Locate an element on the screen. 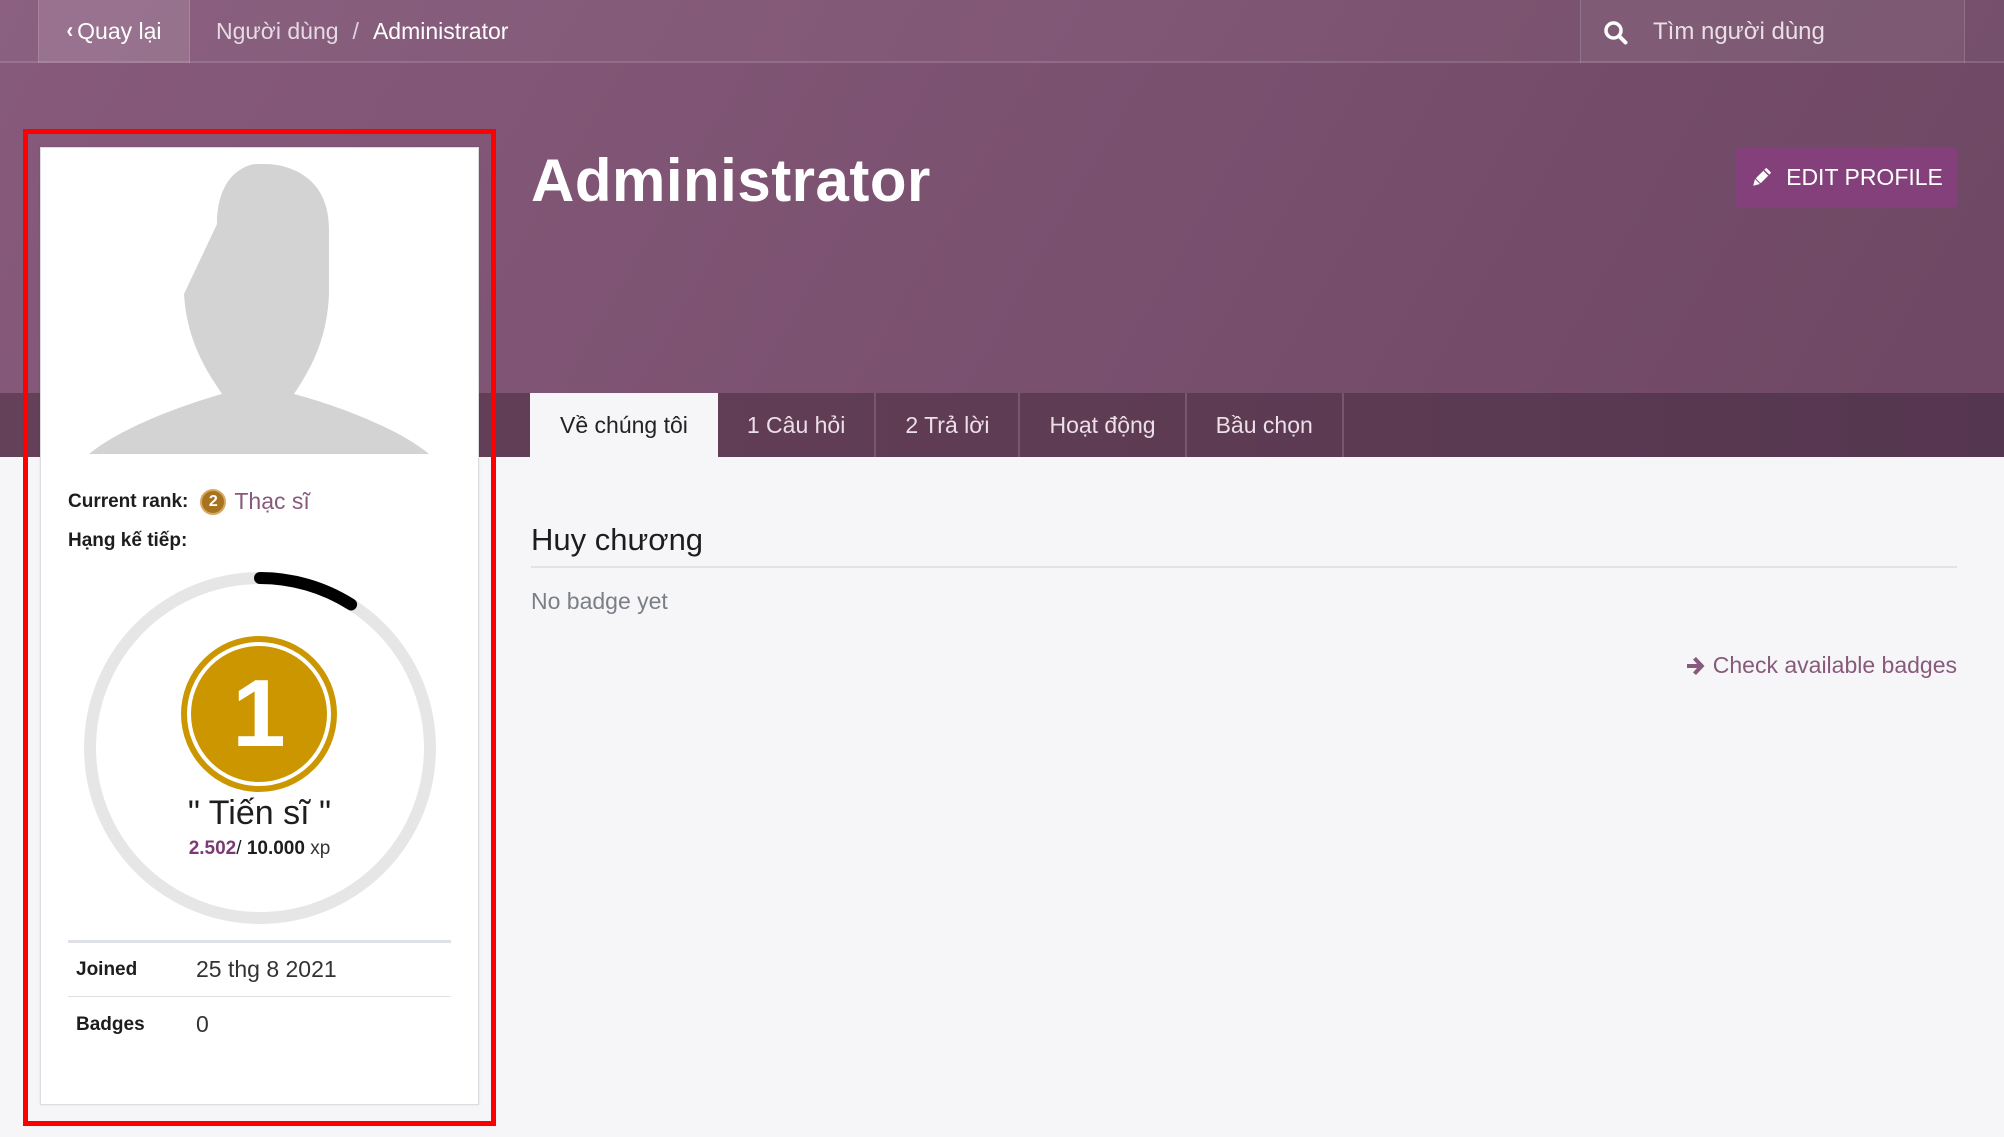  pencil-icon is located at coordinates (1762, 176).